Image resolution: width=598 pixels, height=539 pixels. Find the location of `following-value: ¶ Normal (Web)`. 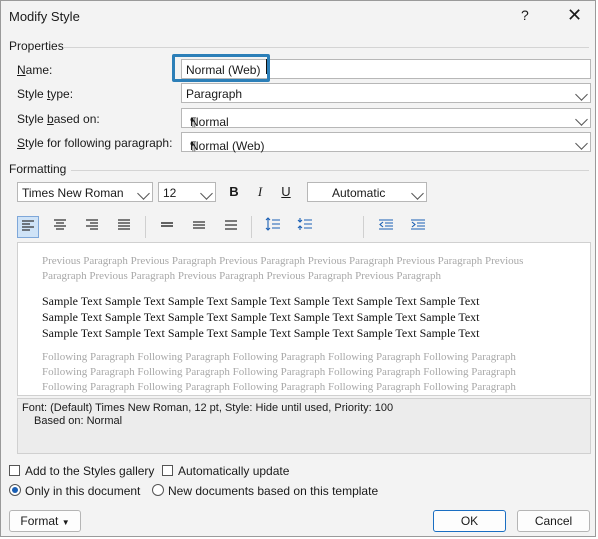

following-value: ¶ Normal (Web) is located at coordinates (225, 144).